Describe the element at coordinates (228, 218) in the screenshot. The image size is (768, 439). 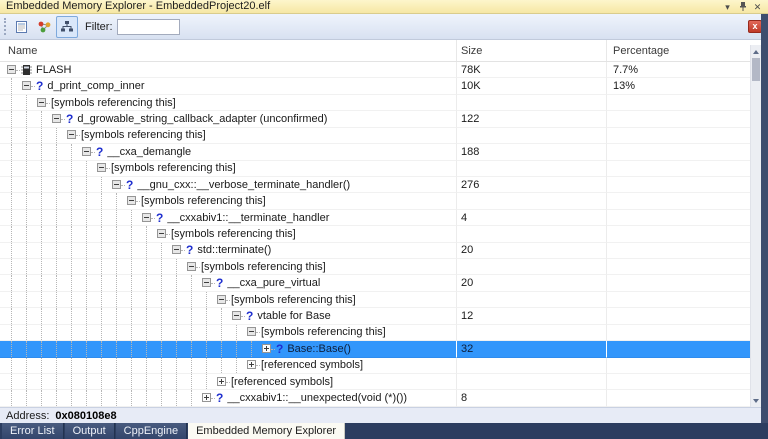
I see `tree-name-cell: ? __cxxabiv1::__terminate_handler` at that location.